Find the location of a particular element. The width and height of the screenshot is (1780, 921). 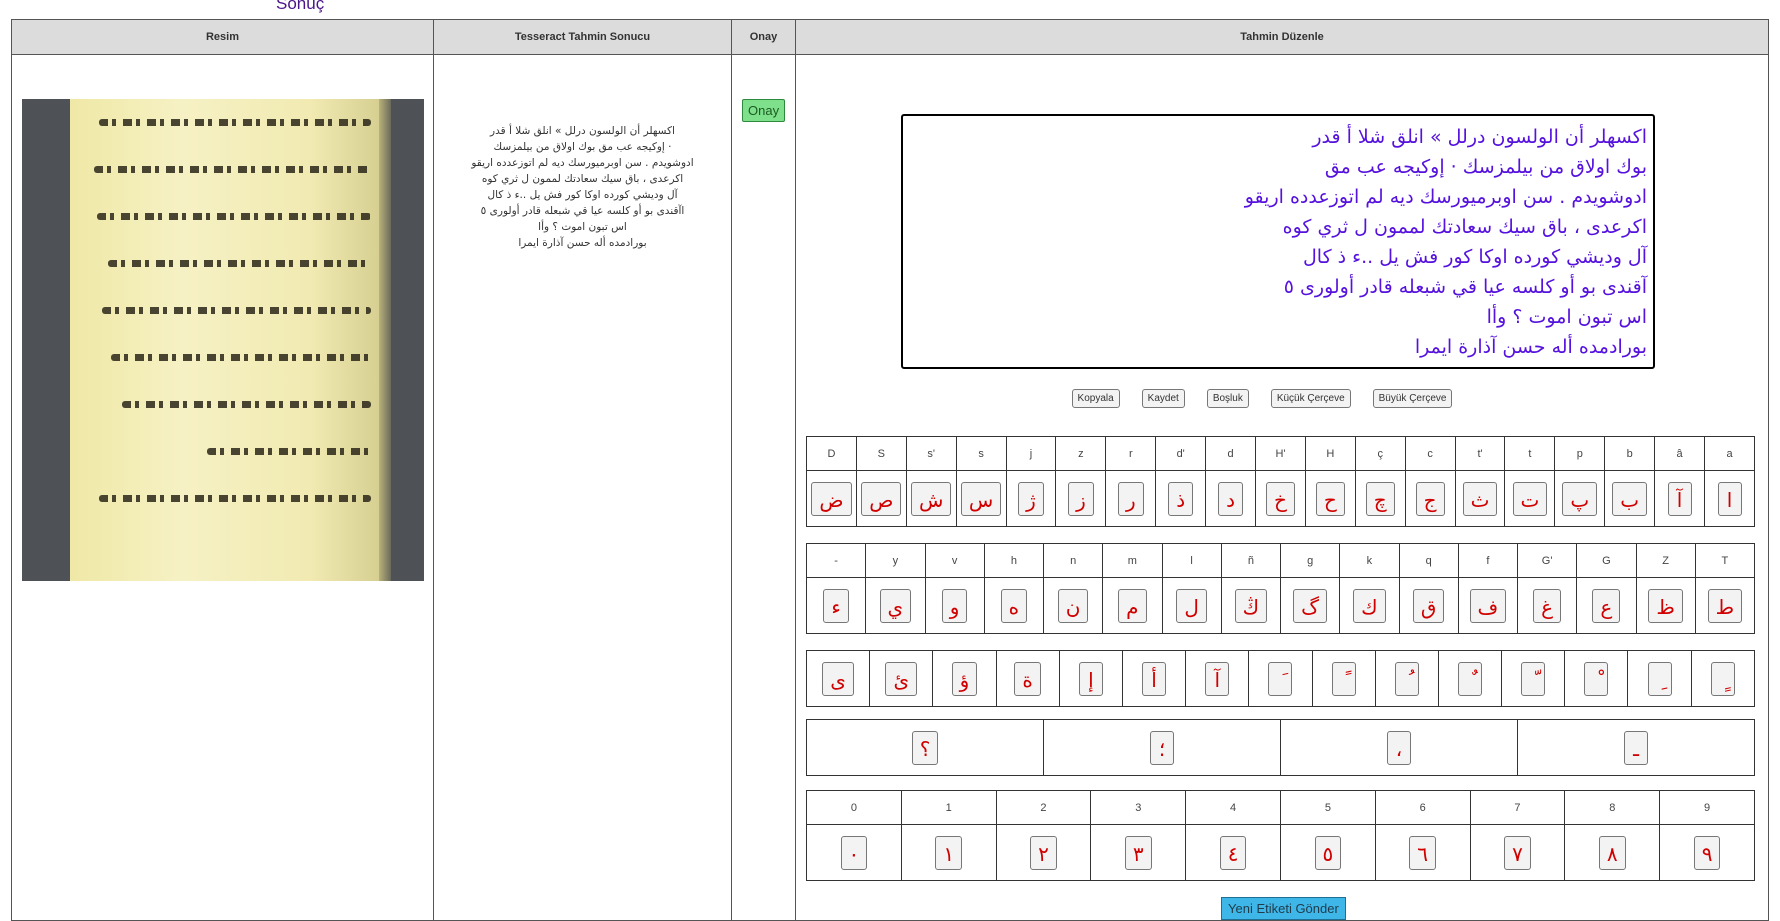

keyboard-key-cell: ٢ is located at coordinates (1043, 852).